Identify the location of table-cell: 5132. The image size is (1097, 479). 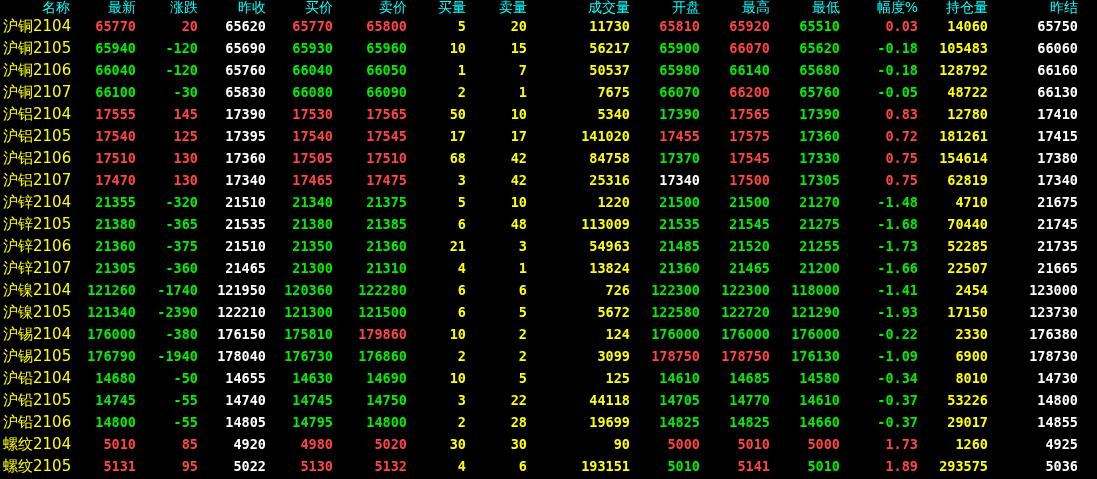
(390, 466).